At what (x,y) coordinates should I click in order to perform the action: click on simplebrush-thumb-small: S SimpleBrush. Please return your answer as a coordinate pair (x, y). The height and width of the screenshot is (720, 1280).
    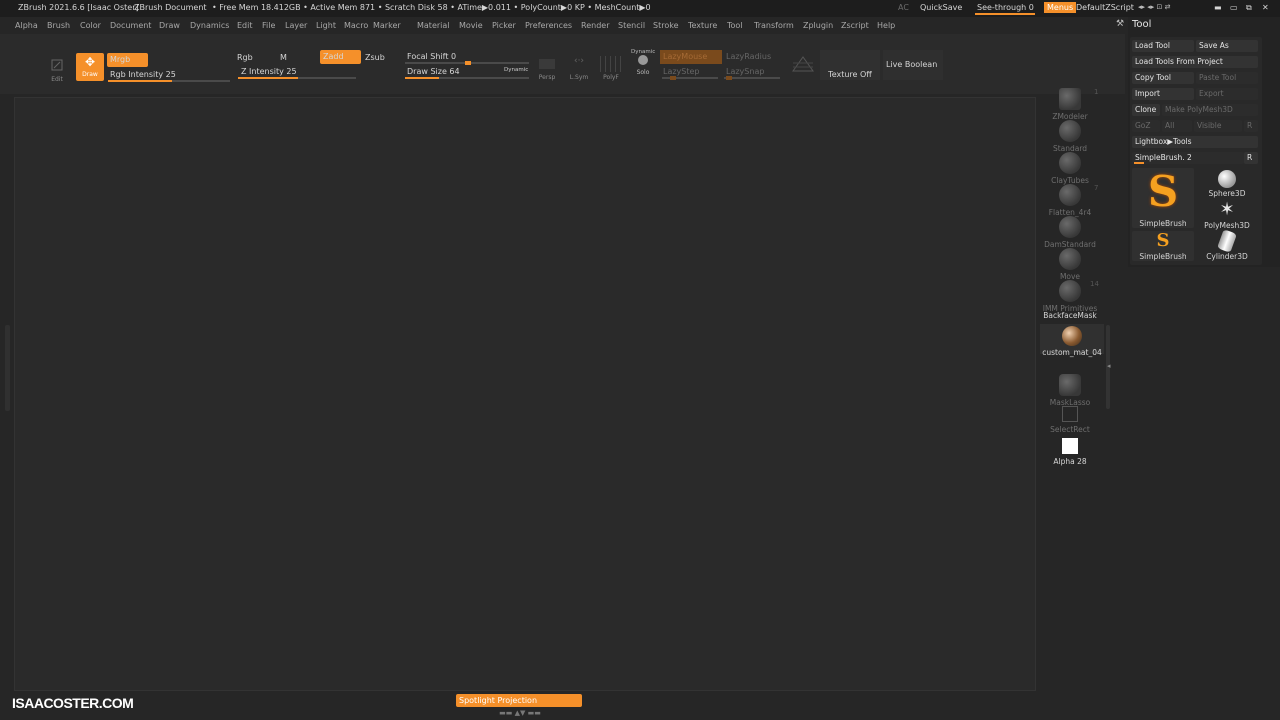
    Looking at the image, I should click on (1163, 246).